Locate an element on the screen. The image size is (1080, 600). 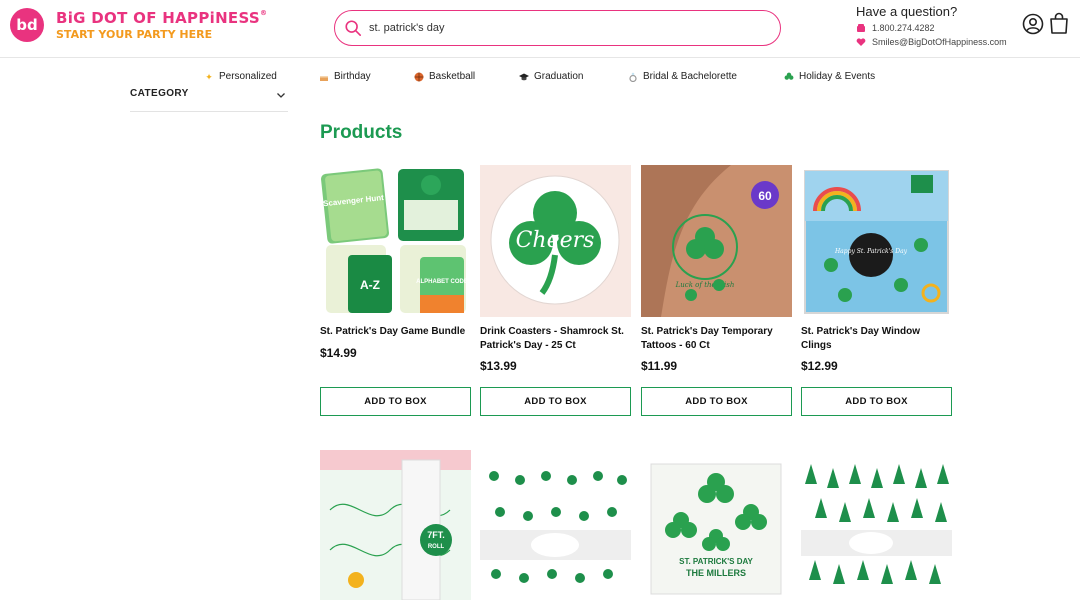
svg-text: ALPHABET CODE is located at coordinates (442, 282).